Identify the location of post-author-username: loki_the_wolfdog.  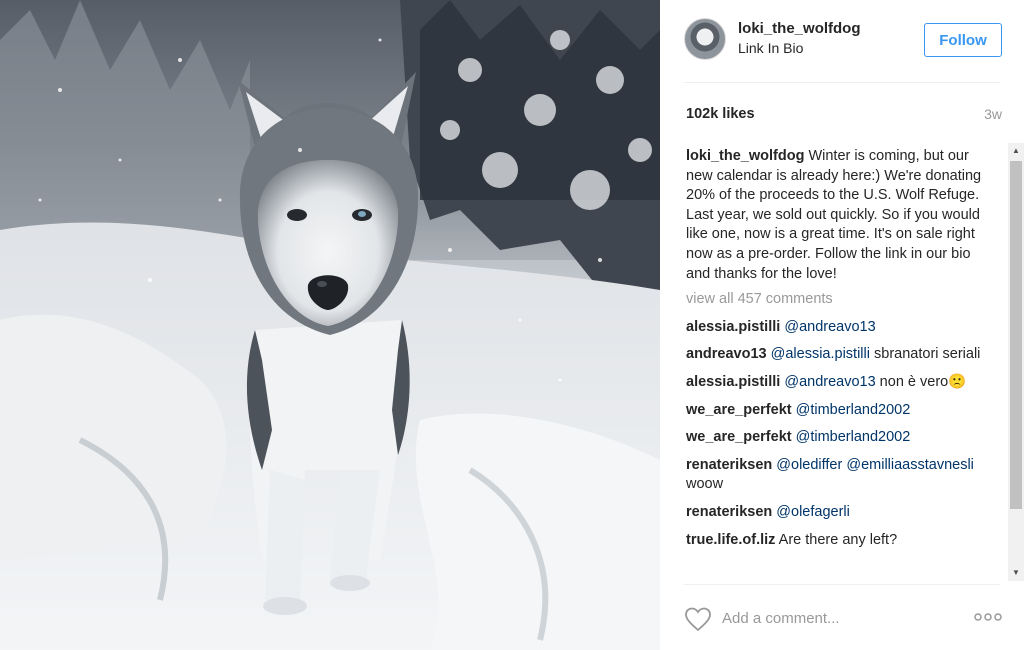
(799, 28).